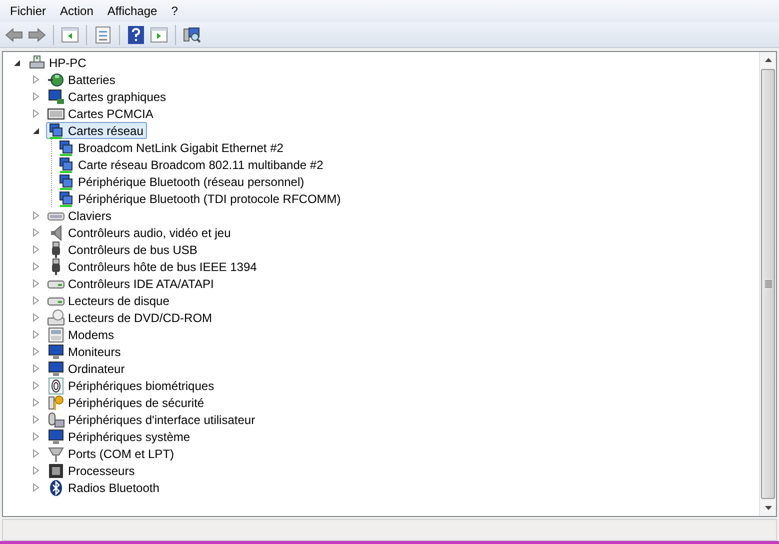  I want to click on tree-item: Radios Bluetooth, so click(105, 487).